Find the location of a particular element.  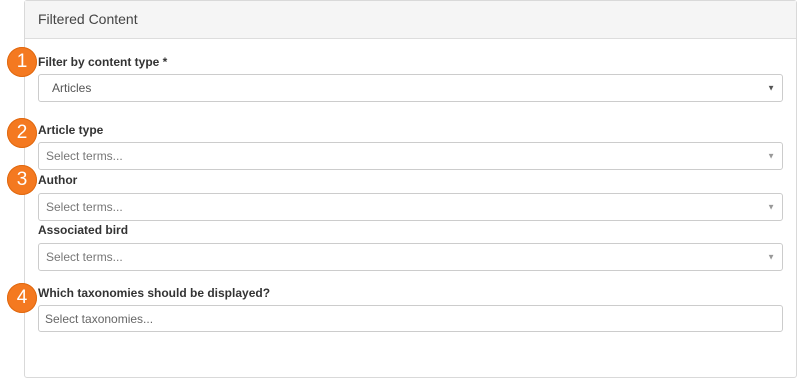

step-badge-2: 2 is located at coordinates (22, 133).